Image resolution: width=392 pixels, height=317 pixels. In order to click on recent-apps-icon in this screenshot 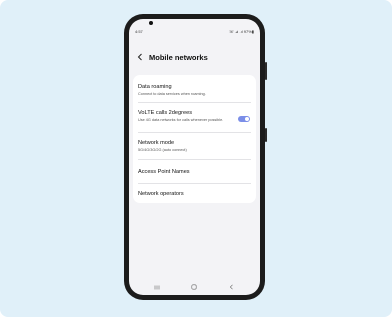, I will do `click(157, 287)`.